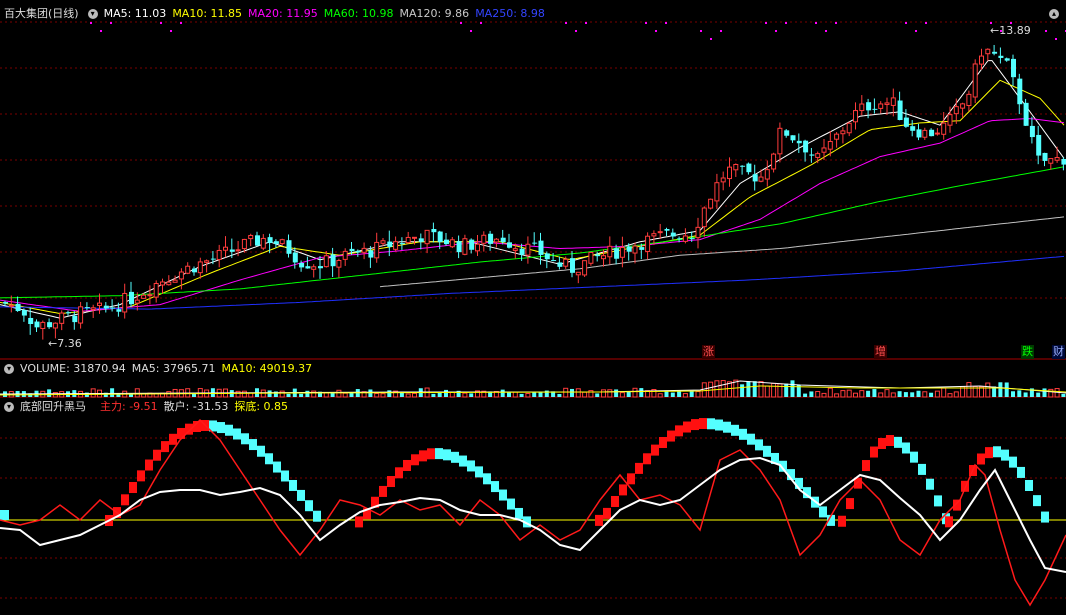  I want to click on indicator-settings-icon: ▾, so click(9, 407).